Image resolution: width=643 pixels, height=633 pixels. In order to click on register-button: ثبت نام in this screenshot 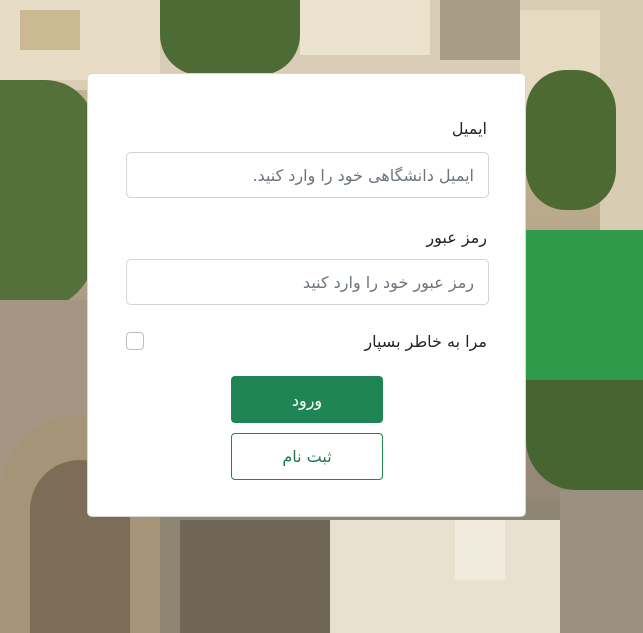, I will do `click(307, 456)`.